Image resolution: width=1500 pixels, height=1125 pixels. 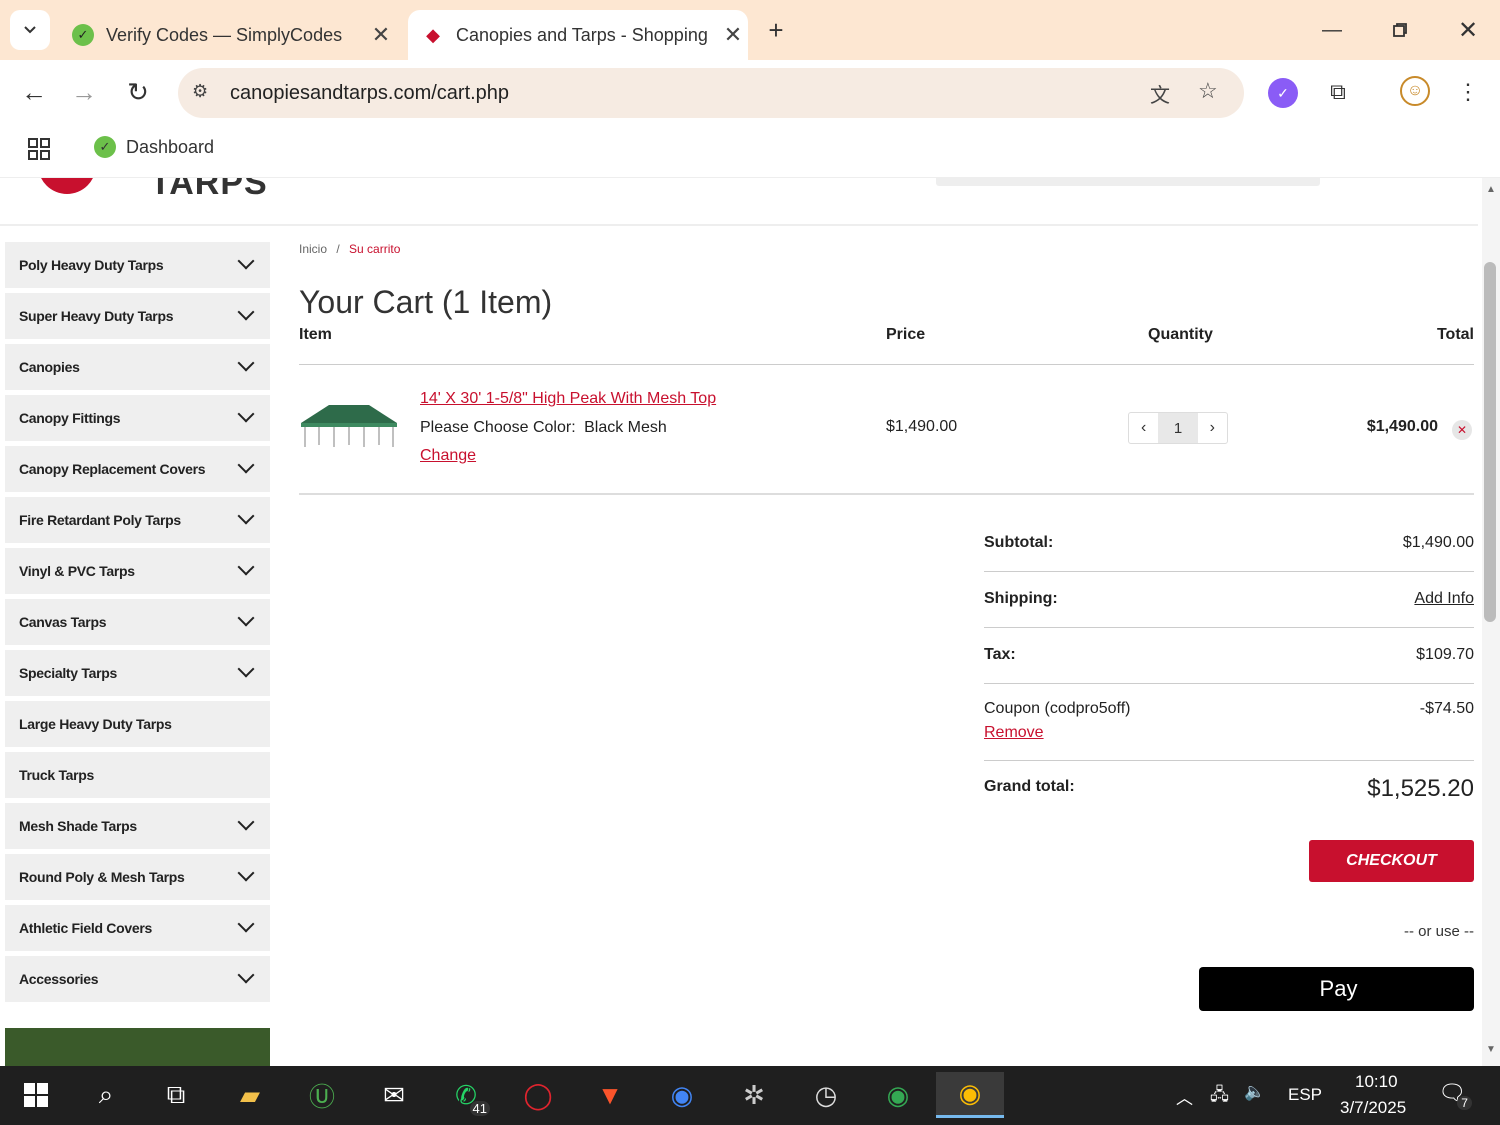 I want to click on breadcrumb-current: Su carrito, so click(x=374, y=249).